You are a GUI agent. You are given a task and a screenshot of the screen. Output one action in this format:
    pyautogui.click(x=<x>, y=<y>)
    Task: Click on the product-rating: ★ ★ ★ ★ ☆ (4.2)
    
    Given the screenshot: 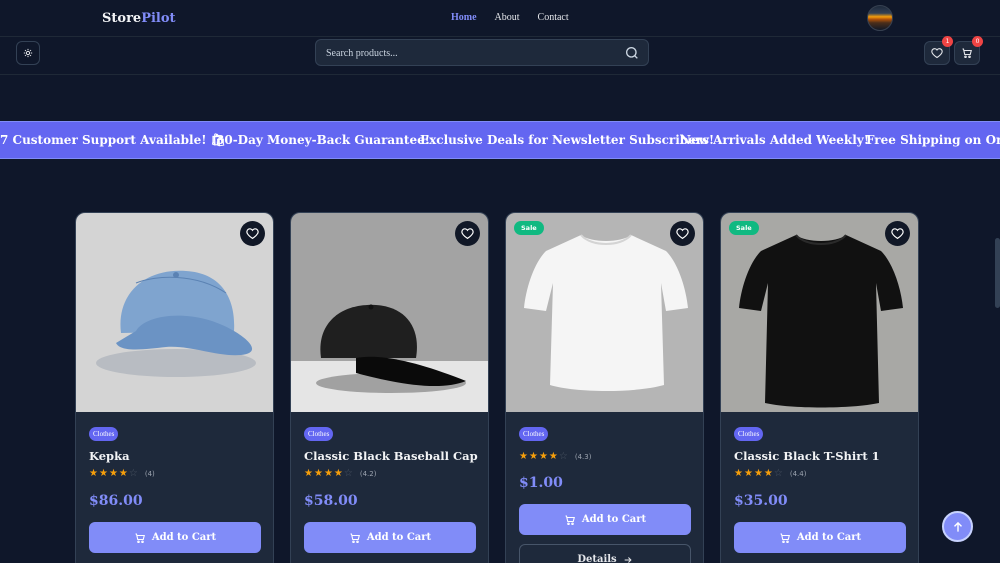 What is the action you would take?
    pyautogui.click(x=340, y=474)
    